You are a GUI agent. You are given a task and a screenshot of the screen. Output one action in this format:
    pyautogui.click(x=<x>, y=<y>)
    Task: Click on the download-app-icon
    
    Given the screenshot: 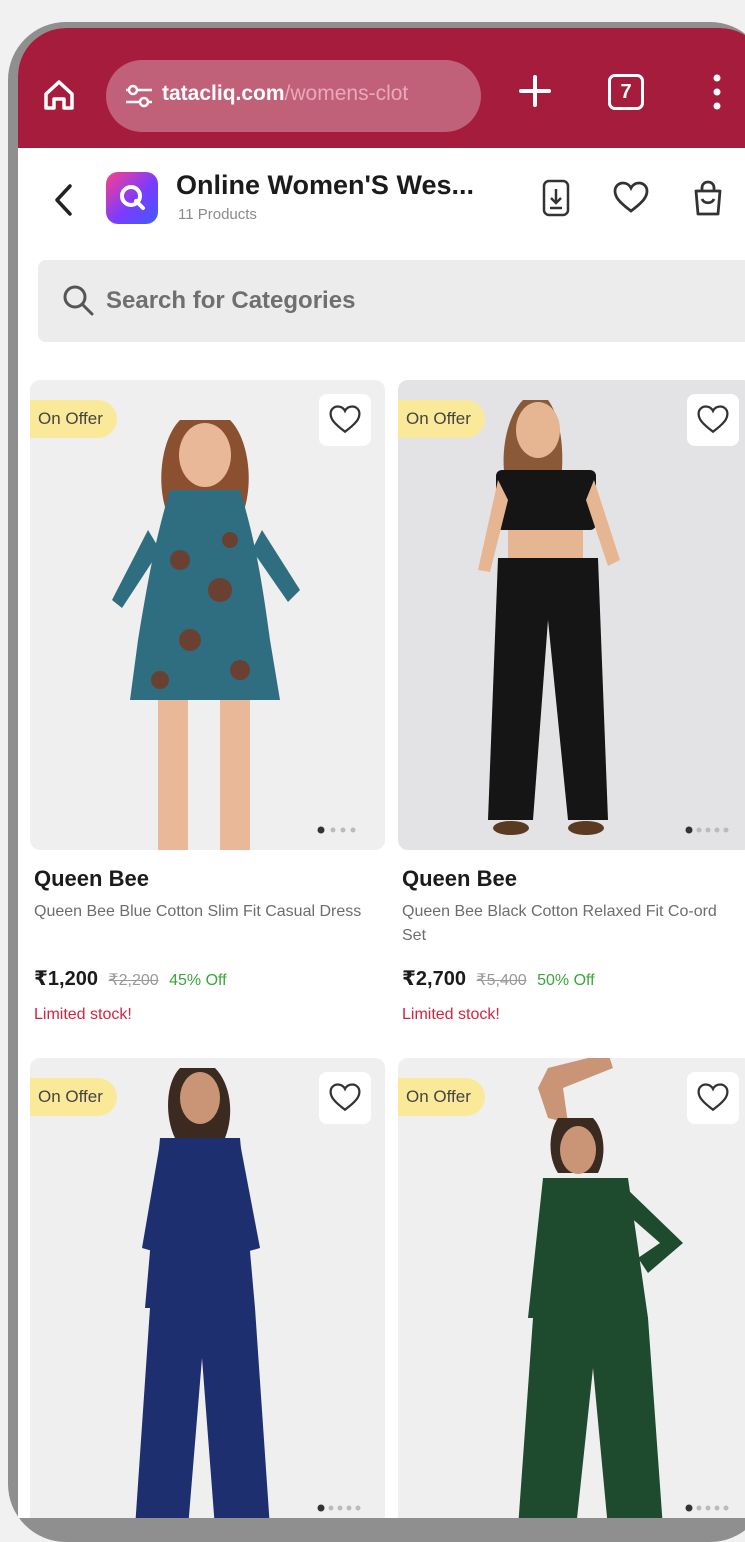 What is the action you would take?
    pyautogui.click(x=556, y=198)
    